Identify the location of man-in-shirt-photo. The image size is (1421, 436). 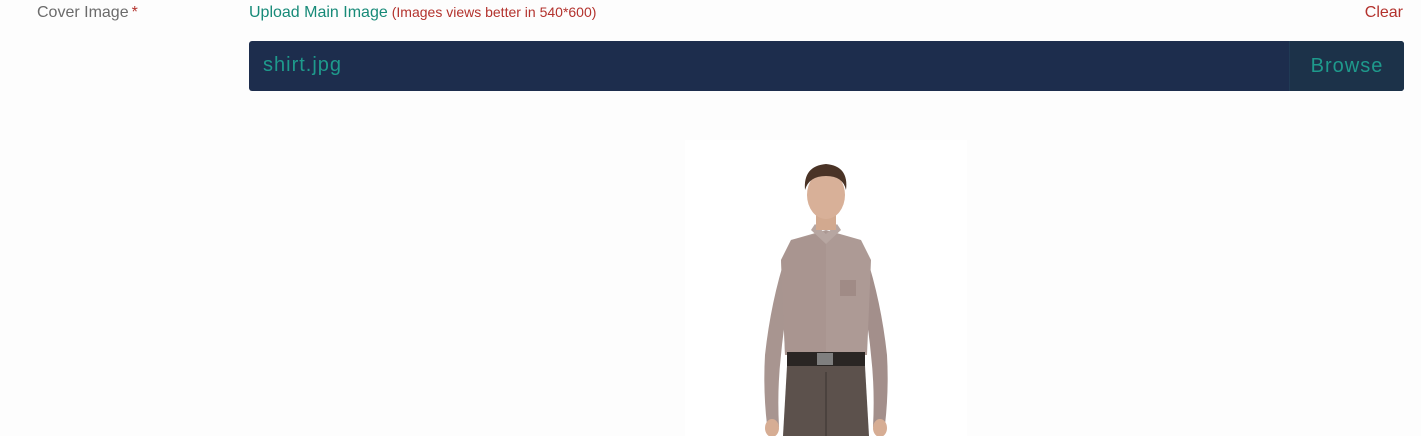
(826, 300).